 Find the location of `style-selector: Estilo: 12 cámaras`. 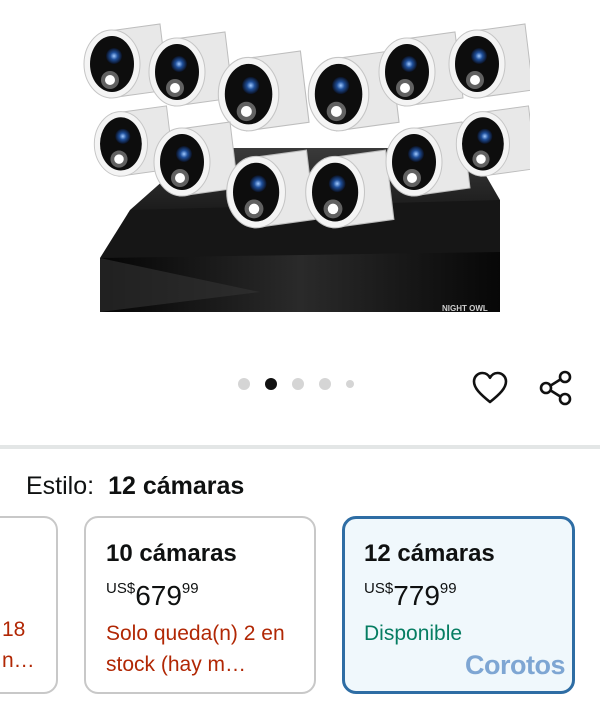

style-selector: Estilo: 12 cámaras is located at coordinates (135, 486).